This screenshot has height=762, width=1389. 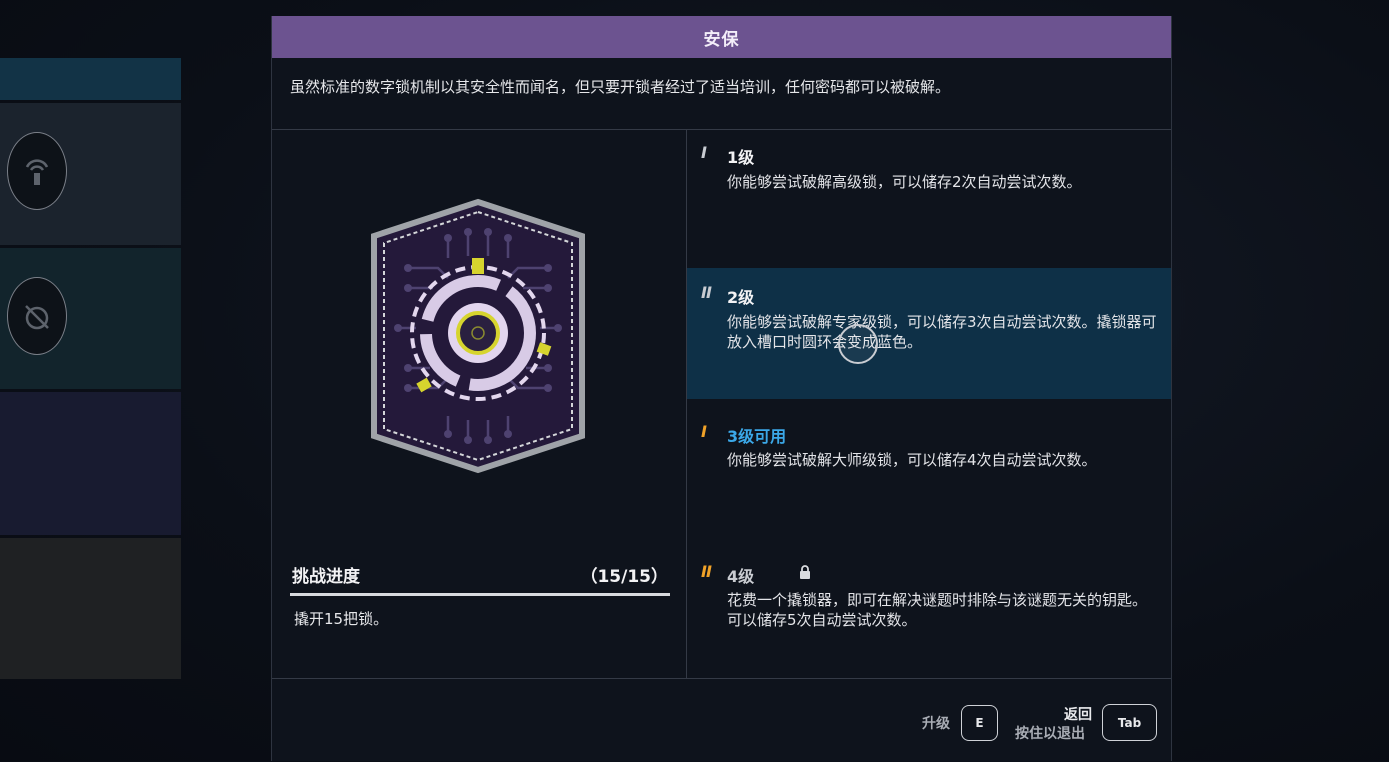 I want to click on tier-2-title: 2级, so click(x=741, y=297).